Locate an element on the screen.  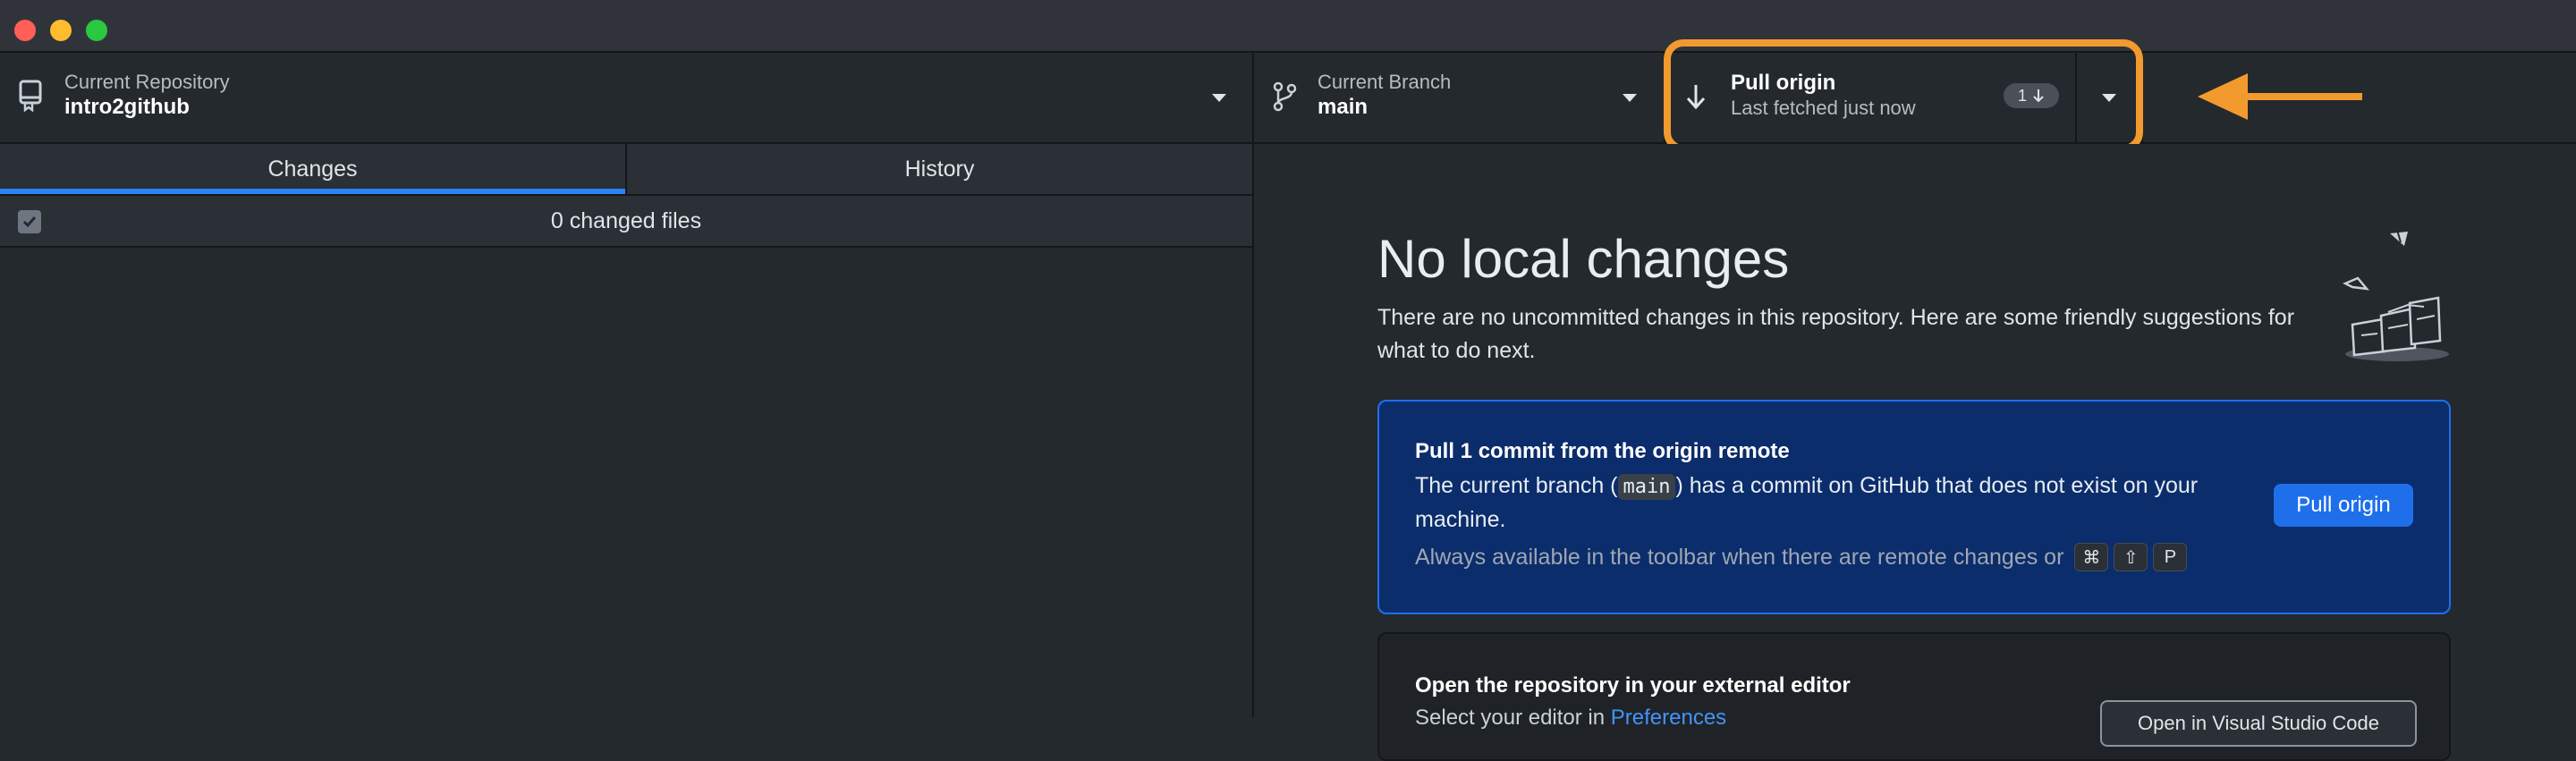
tab-changes: Changes is located at coordinates (312, 169).